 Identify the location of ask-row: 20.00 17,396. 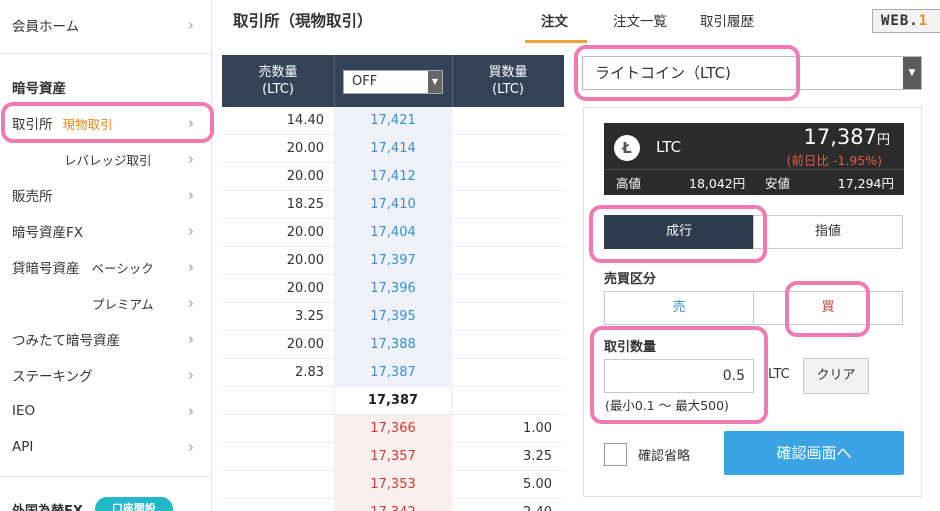
(393, 289).